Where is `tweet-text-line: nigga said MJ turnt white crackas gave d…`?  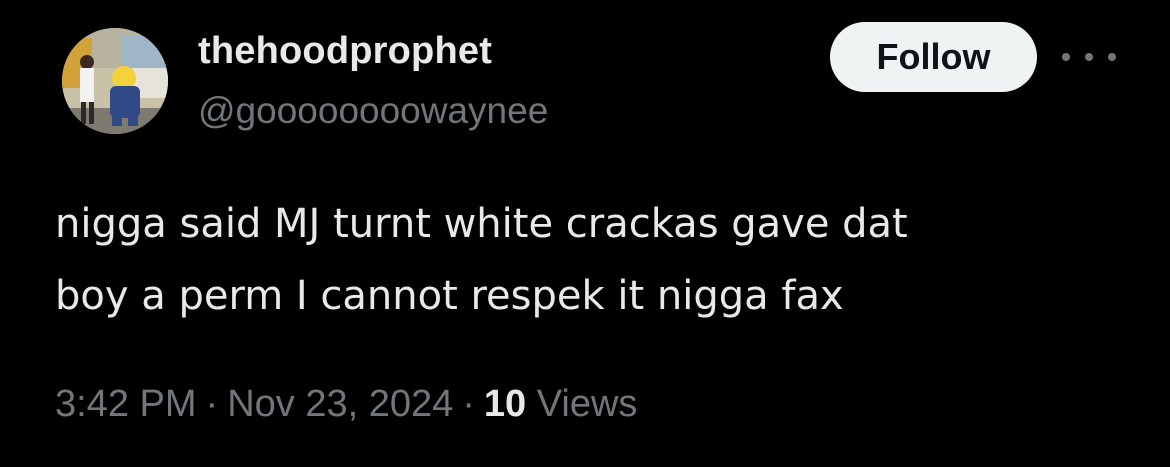
tweet-text-line: nigga said MJ turnt white crackas gave d… is located at coordinates (481, 224).